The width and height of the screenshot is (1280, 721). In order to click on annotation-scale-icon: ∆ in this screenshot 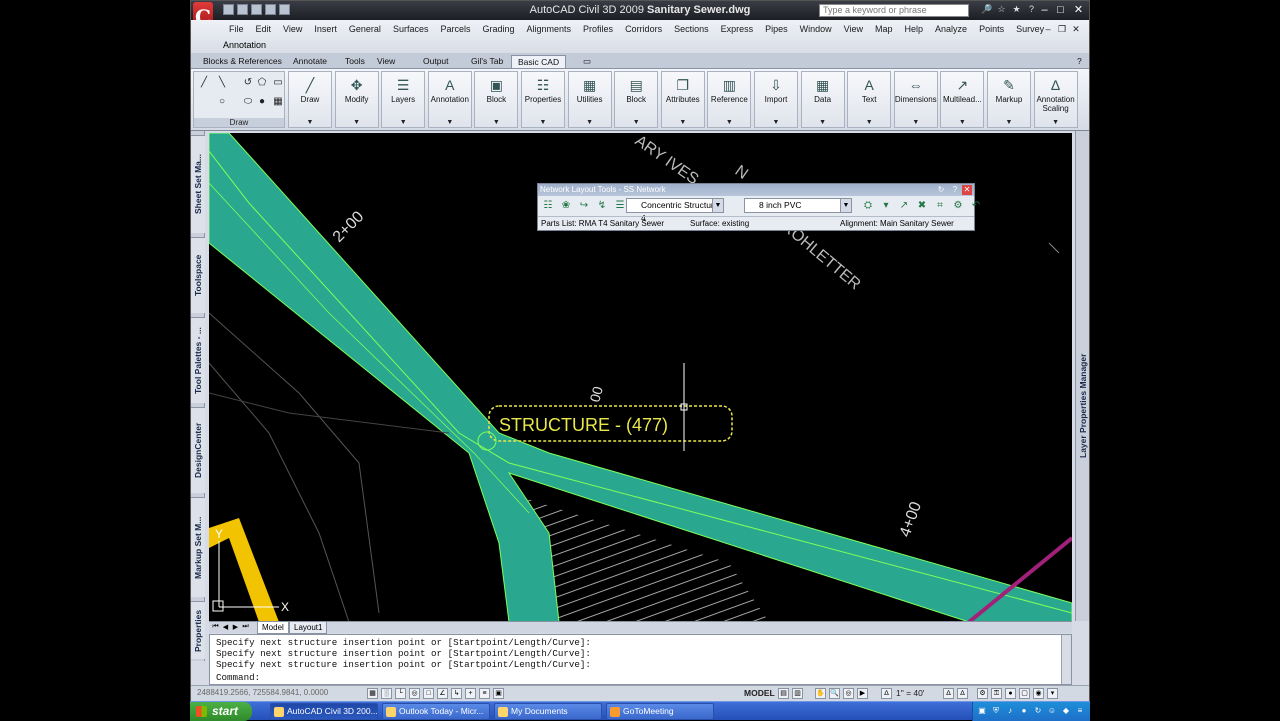, I will do `click(886, 693)`.